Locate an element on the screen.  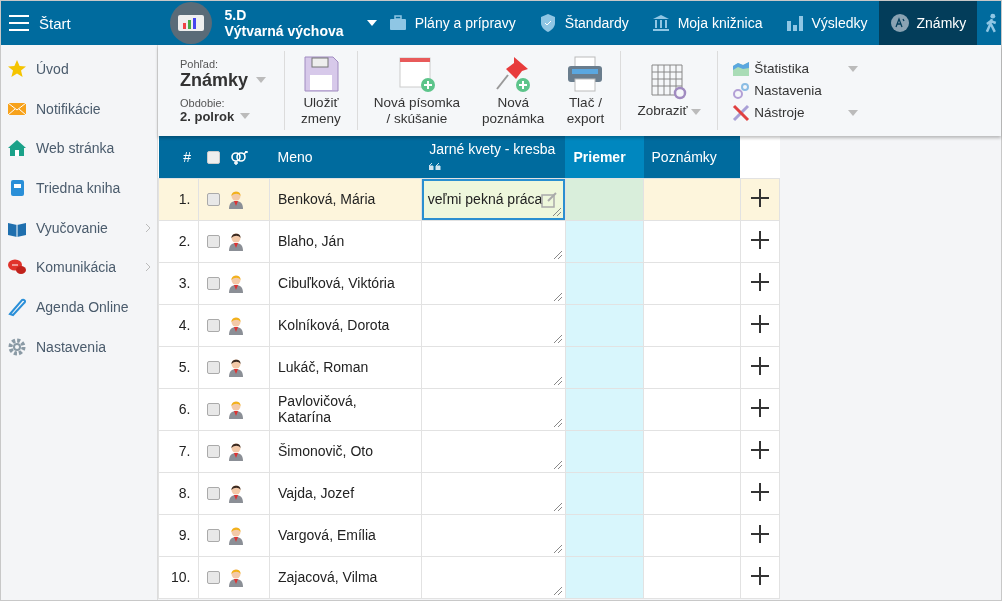
nav-tab: Štandardy is located at coordinates (583, 23).